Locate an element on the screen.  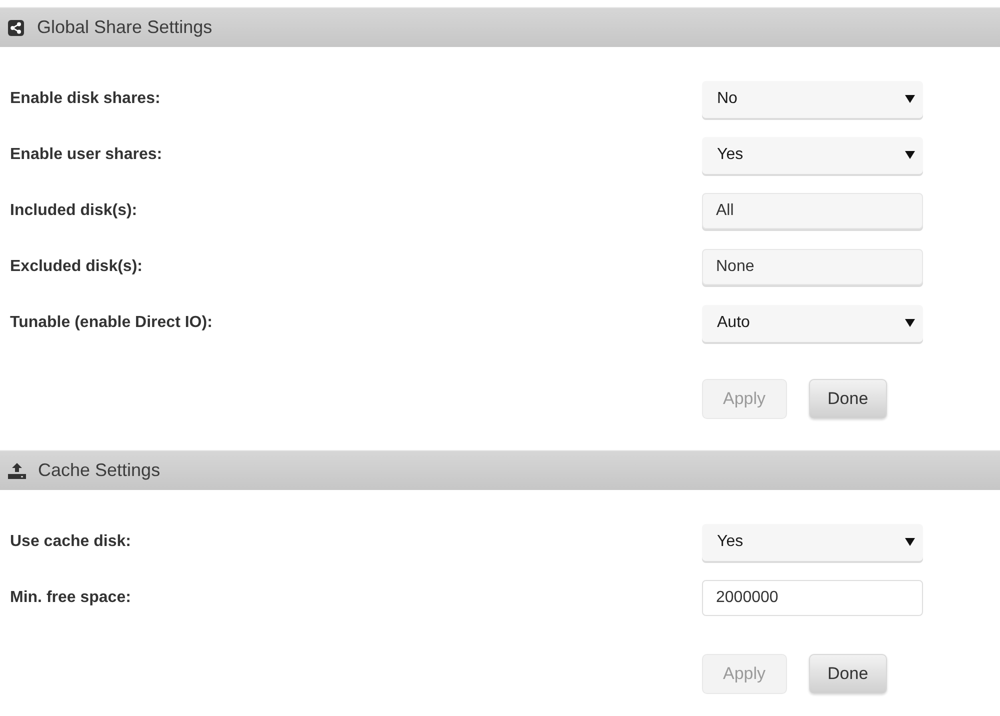
section-title: Global Share Settings is located at coordinates (124, 27).